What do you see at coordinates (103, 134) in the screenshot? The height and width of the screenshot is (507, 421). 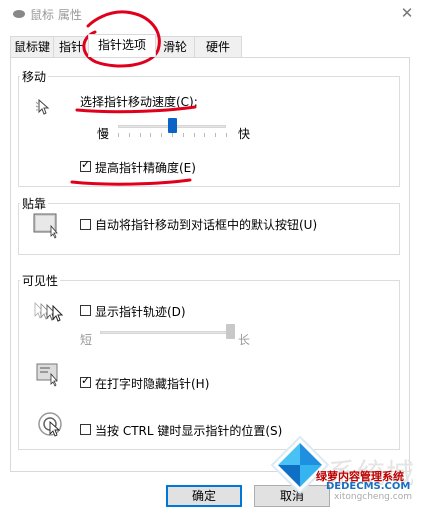 I see `speed-slow-label: 慢` at bounding box center [103, 134].